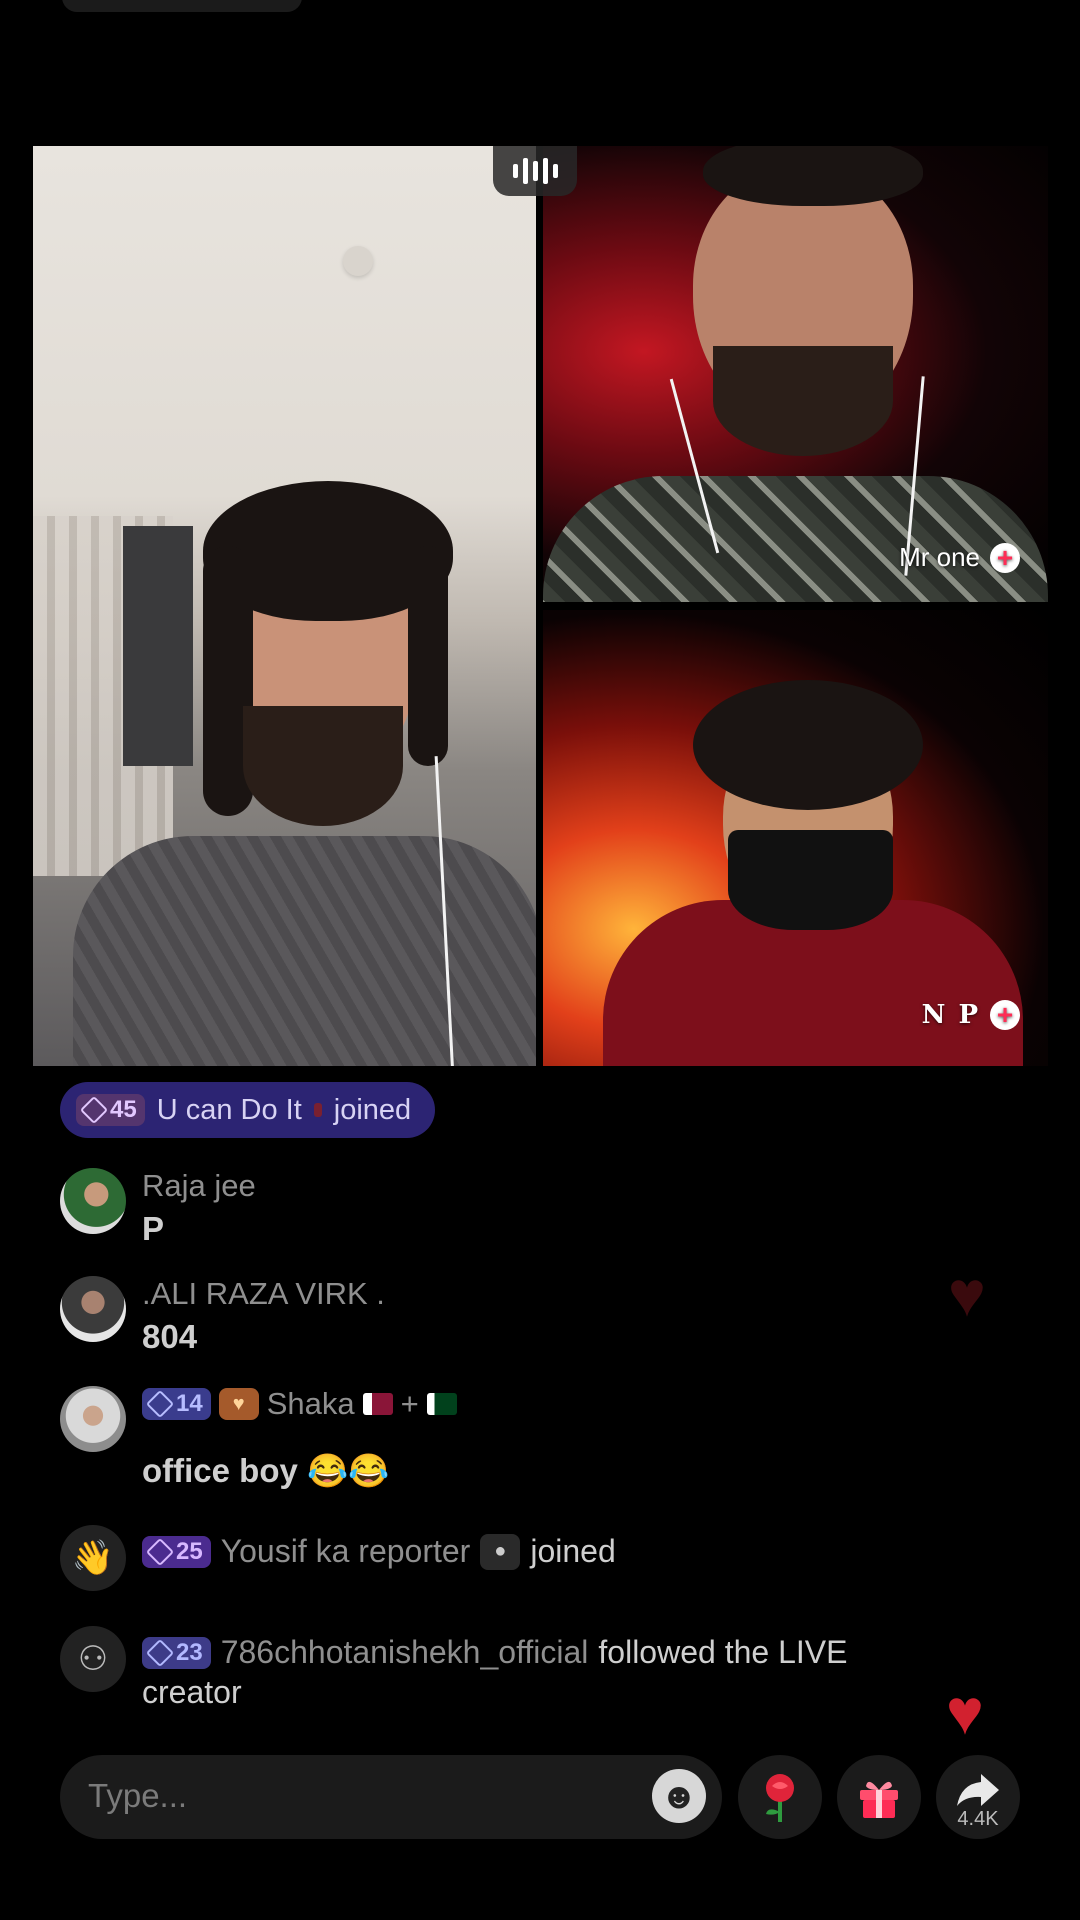 The width and height of the screenshot is (1080, 1920). What do you see at coordinates (158, 646) in the screenshot?
I see `window` at bounding box center [158, 646].